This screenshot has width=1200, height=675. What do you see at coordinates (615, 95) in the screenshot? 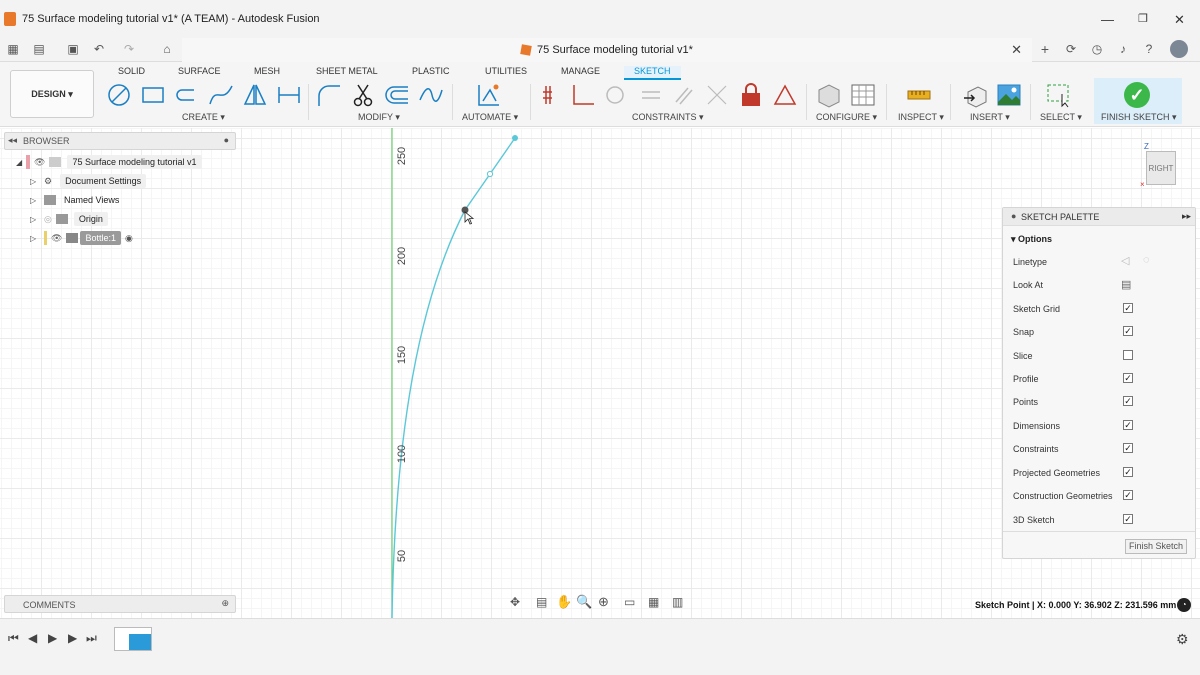
I see `tangent-constraint-icon` at bounding box center [615, 95].